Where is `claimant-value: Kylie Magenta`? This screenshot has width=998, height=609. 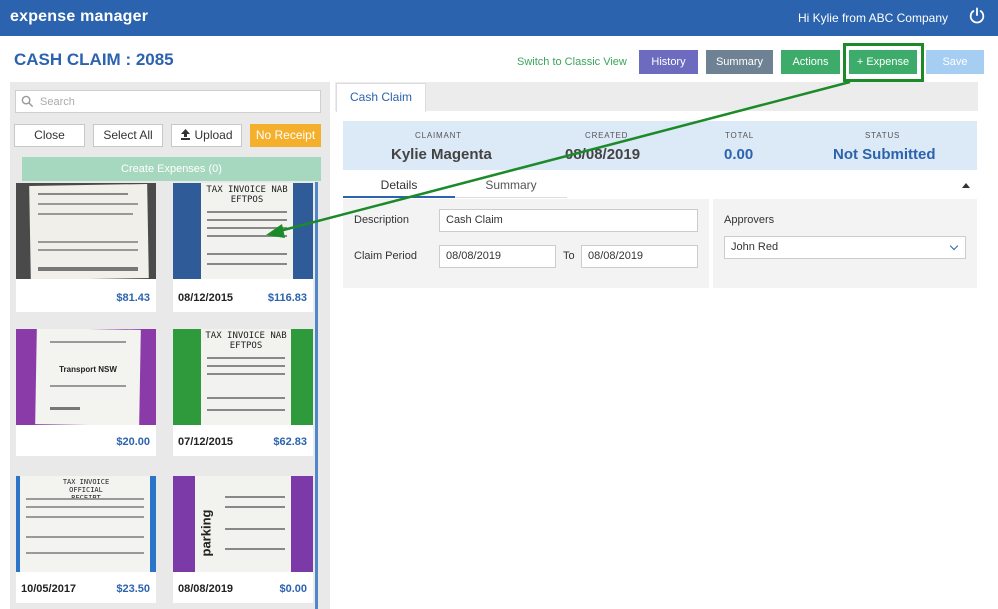 claimant-value: Kylie Magenta is located at coordinates (441, 154).